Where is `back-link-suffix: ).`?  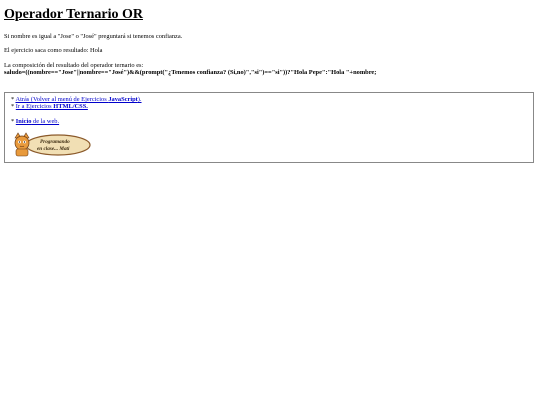
back-link-suffix: ). is located at coordinates (139, 99).